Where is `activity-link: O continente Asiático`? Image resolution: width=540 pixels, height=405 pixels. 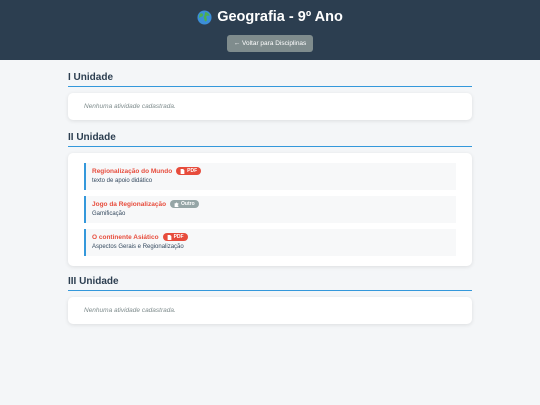 activity-link: O continente Asiático is located at coordinates (125, 237).